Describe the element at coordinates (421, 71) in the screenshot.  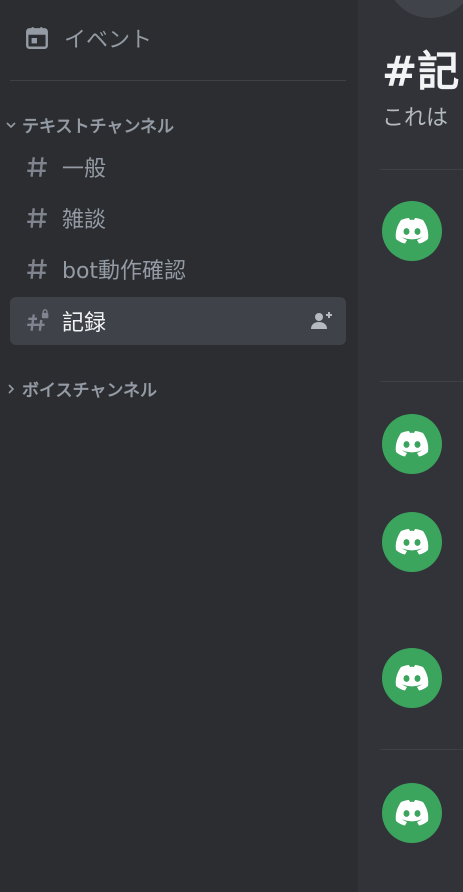
I see `channel-welcome-title: #記` at that location.